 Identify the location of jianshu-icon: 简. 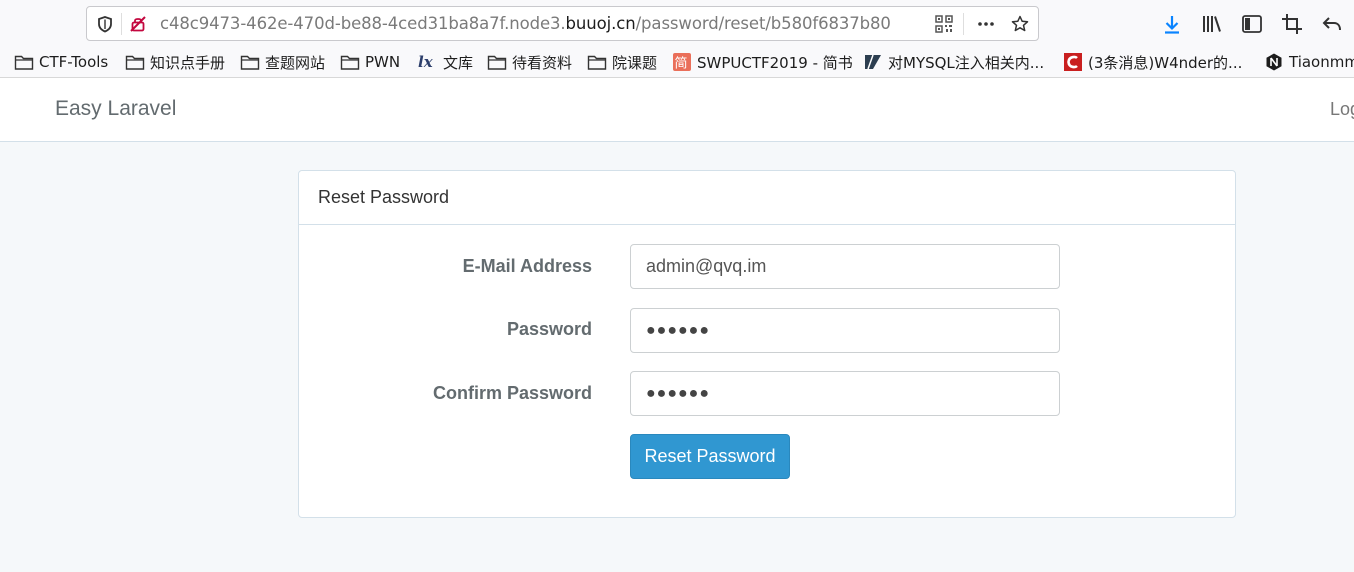
(682, 62).